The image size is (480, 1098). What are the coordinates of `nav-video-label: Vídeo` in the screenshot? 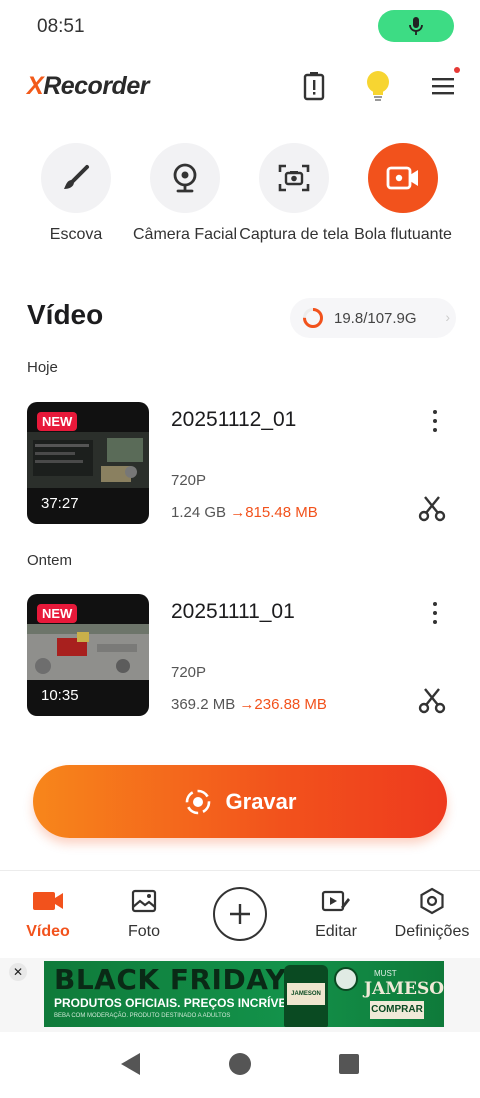 It's located at (48, 931).